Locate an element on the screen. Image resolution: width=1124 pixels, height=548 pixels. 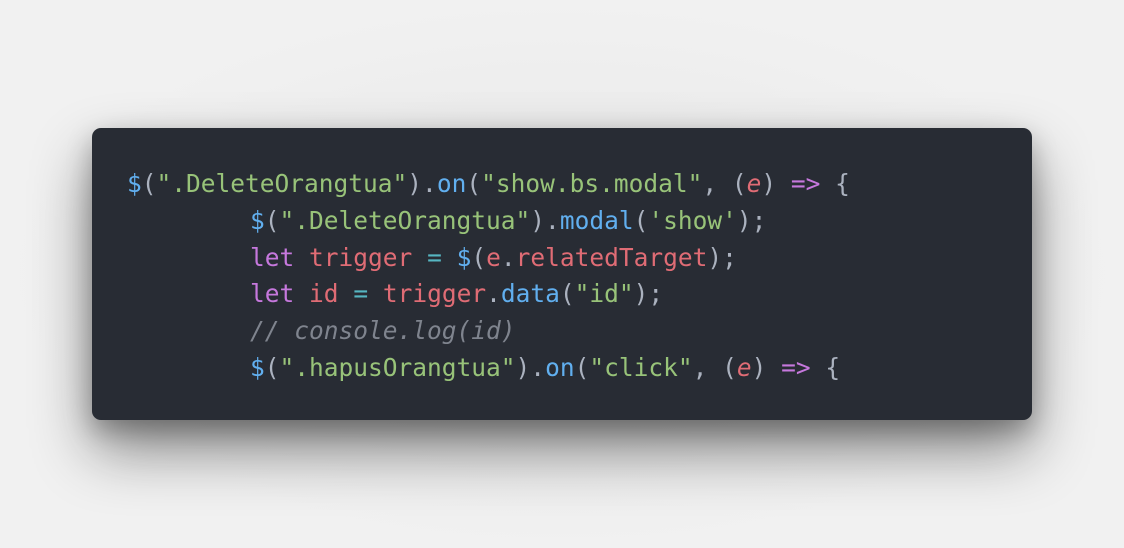
code-token: "click" is located at coordinates (641, 367).